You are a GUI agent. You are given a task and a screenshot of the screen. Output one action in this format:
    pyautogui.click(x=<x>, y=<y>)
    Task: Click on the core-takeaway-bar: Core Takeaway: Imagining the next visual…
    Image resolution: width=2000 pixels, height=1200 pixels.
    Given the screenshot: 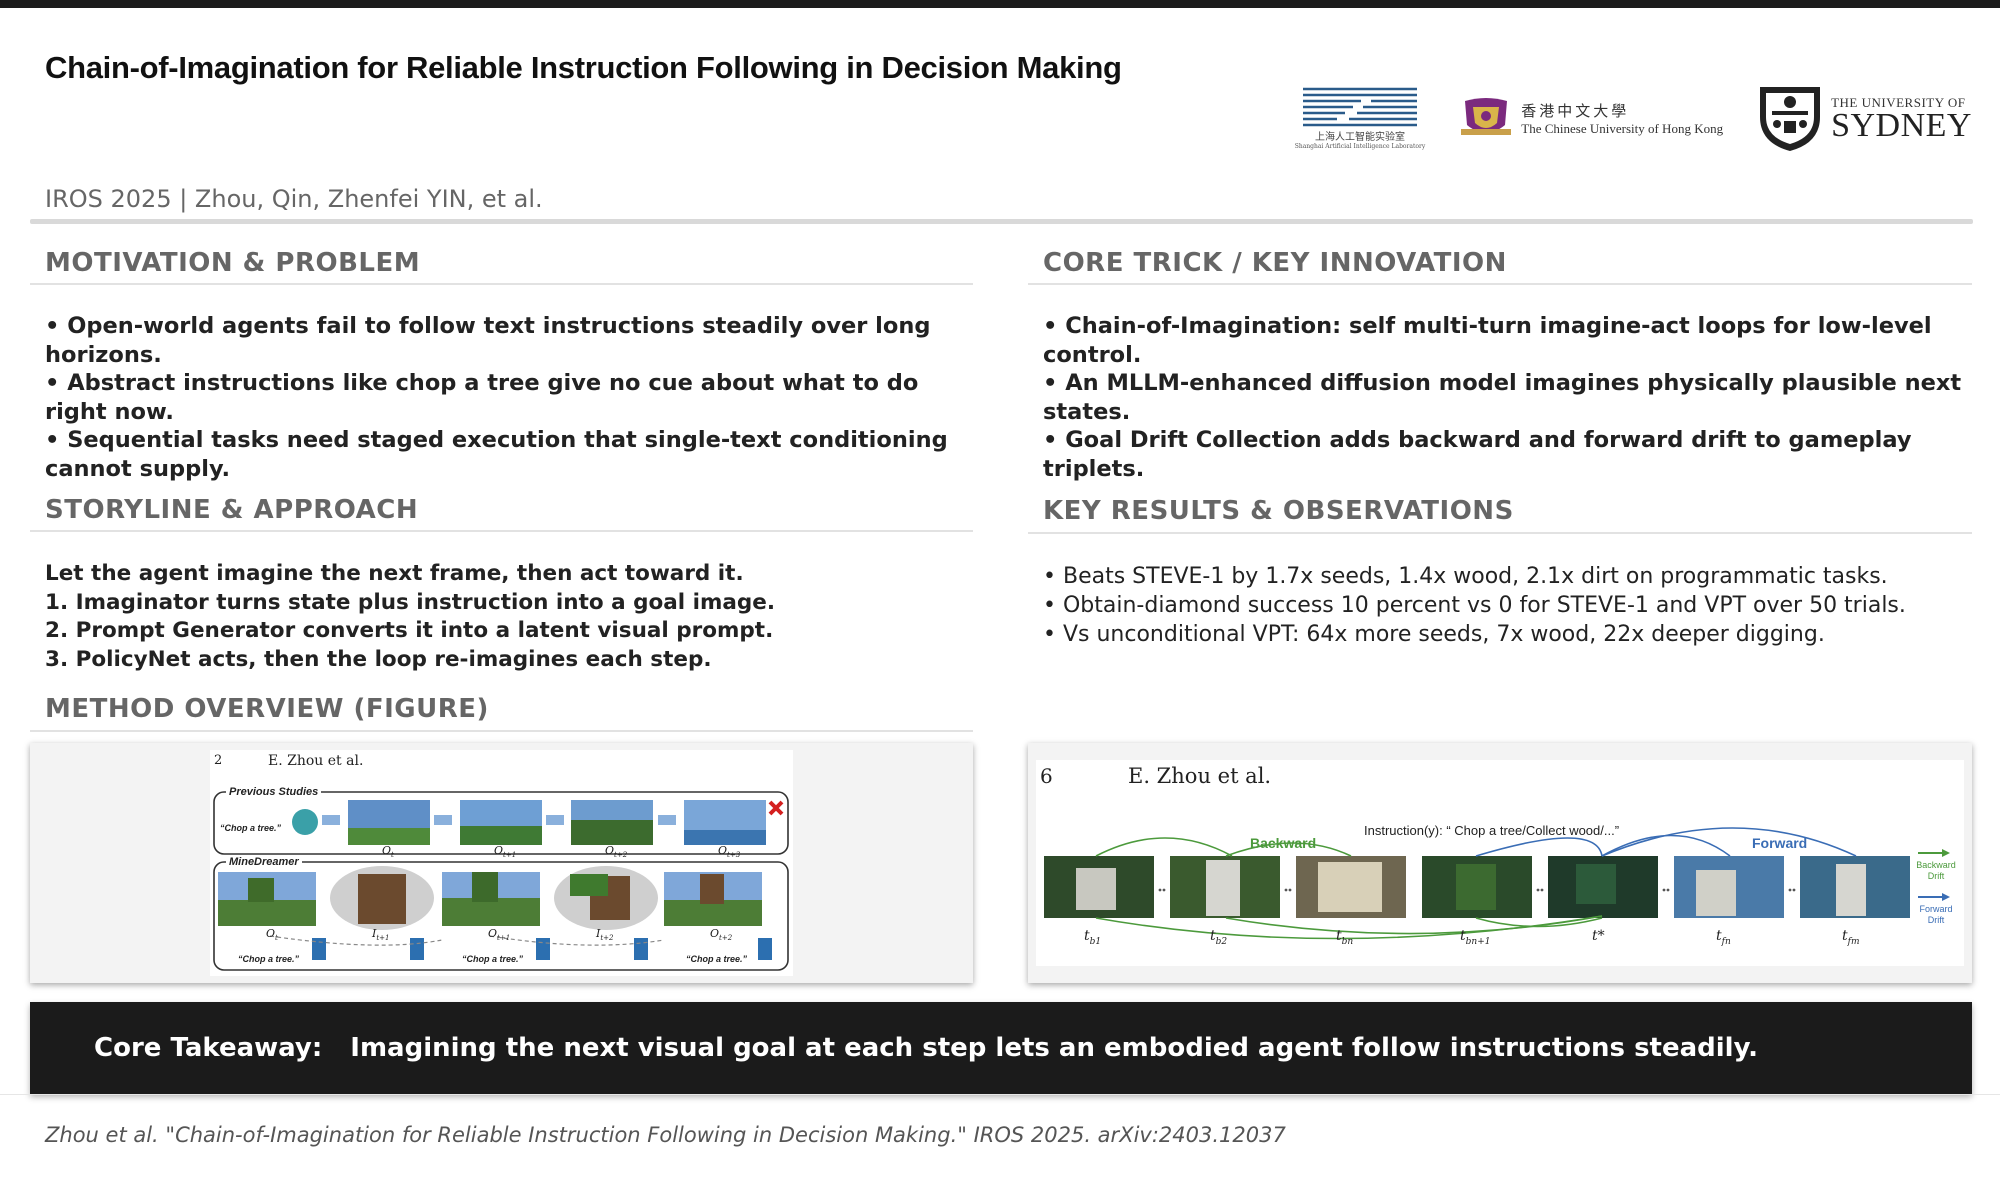 What is the action you would take?
    pyautogui.click(x=1001, y=1048)
    